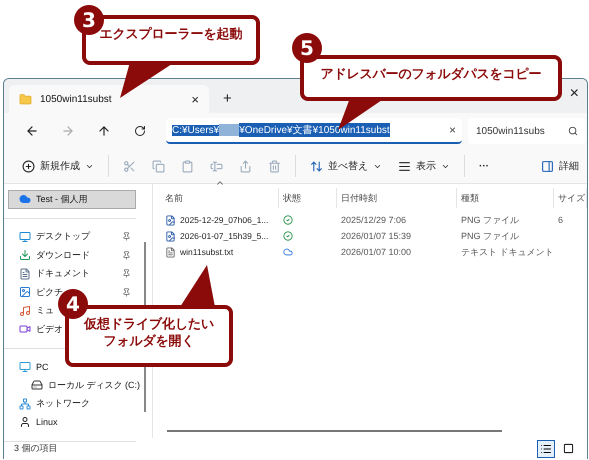  Describe the element at coordinates (74, 385) in the screenshot. I see `sidebar-item: ローカル ディスク (C:)` at that location.